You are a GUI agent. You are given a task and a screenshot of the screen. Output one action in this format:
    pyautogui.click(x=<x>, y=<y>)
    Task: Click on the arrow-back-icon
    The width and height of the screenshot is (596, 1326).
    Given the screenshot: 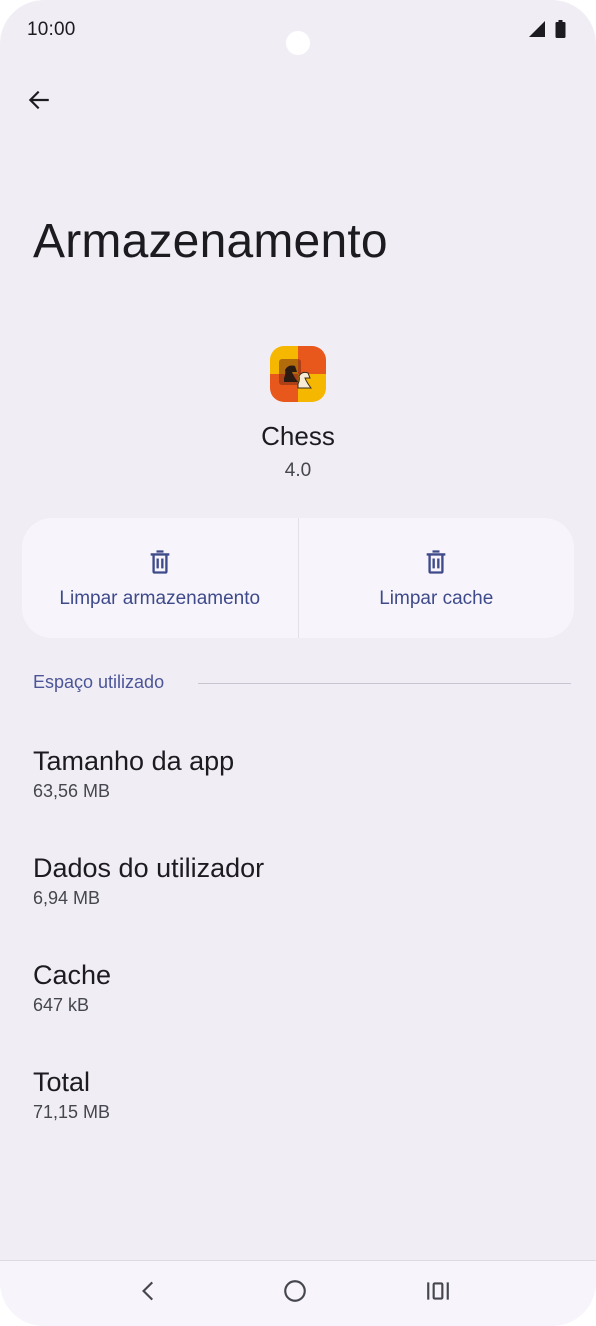 What is the action you would take?
    pyautogui.click(x=38, y=100)
    